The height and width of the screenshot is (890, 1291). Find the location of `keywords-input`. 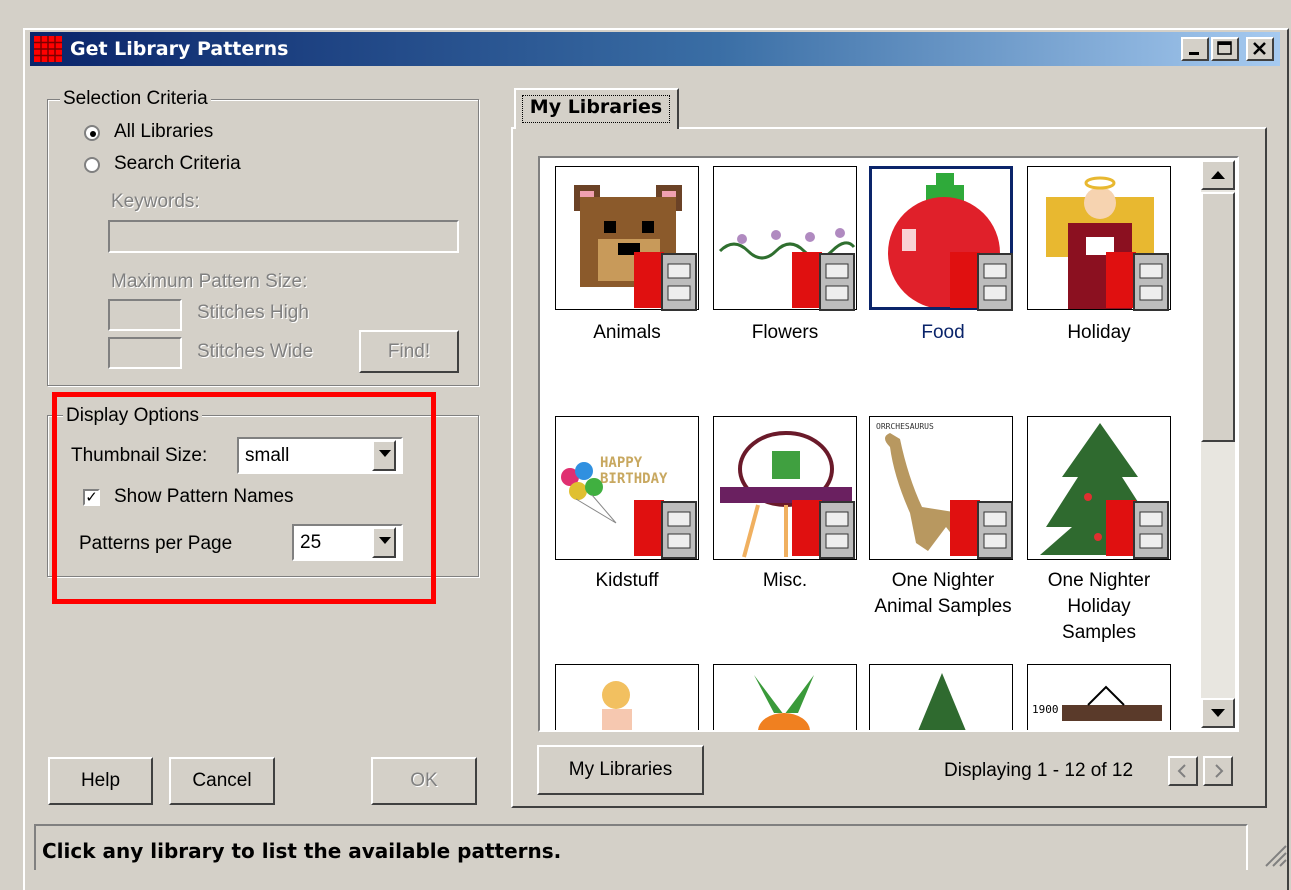

keywords-input is located at coordinates (283, 236).